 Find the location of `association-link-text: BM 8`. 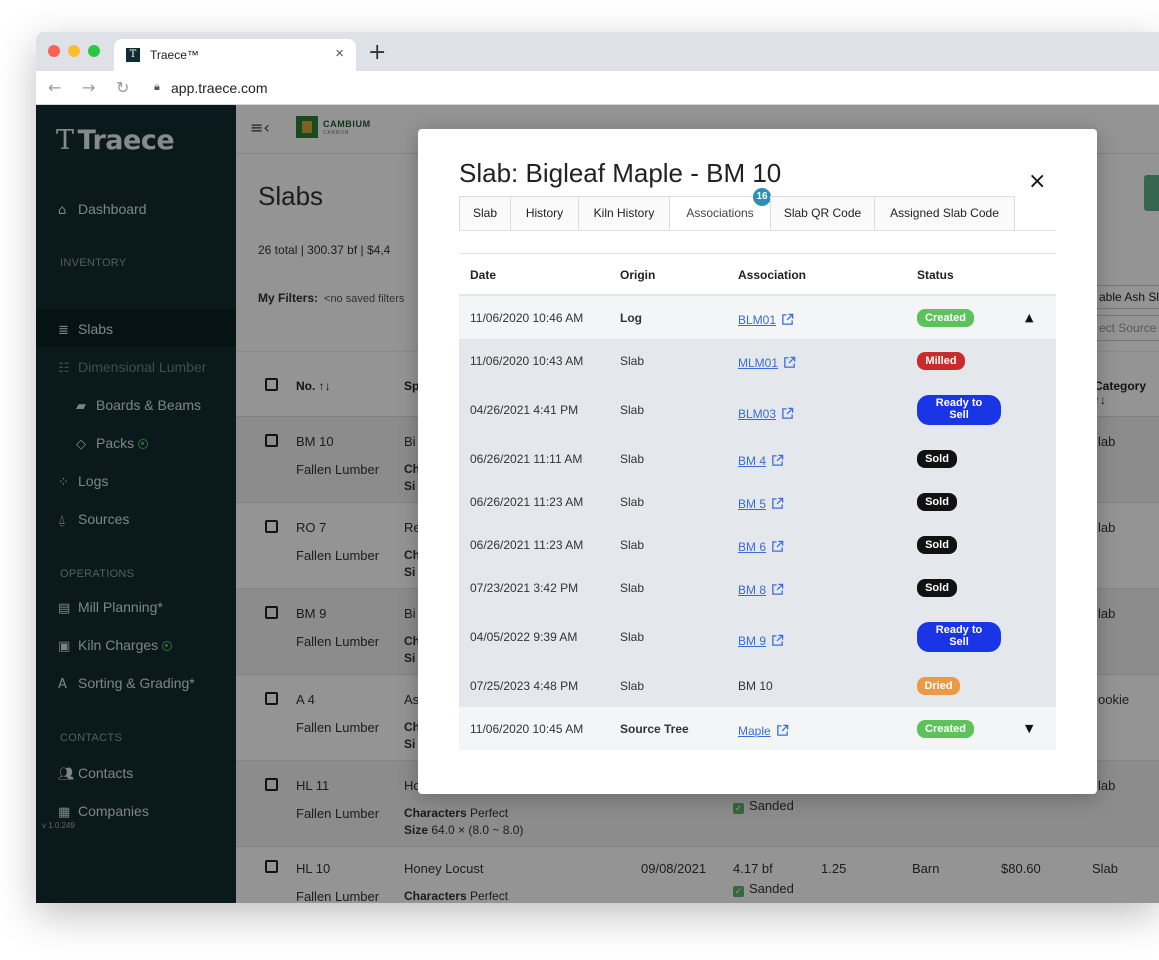

association-link-text: BM 8 is located at coordinates (752, 590).